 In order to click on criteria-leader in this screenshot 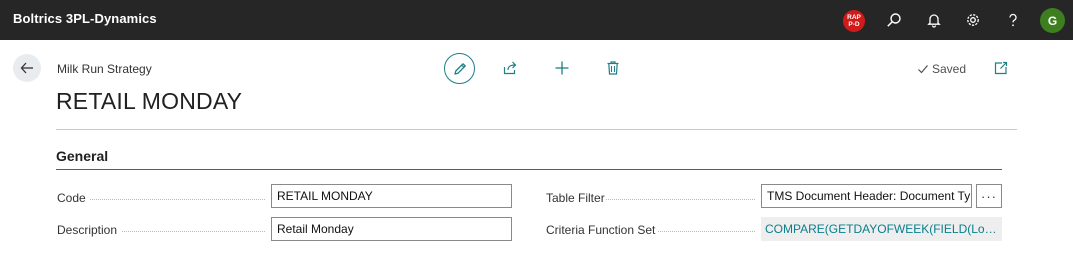, I will do `click(706, 231)`.